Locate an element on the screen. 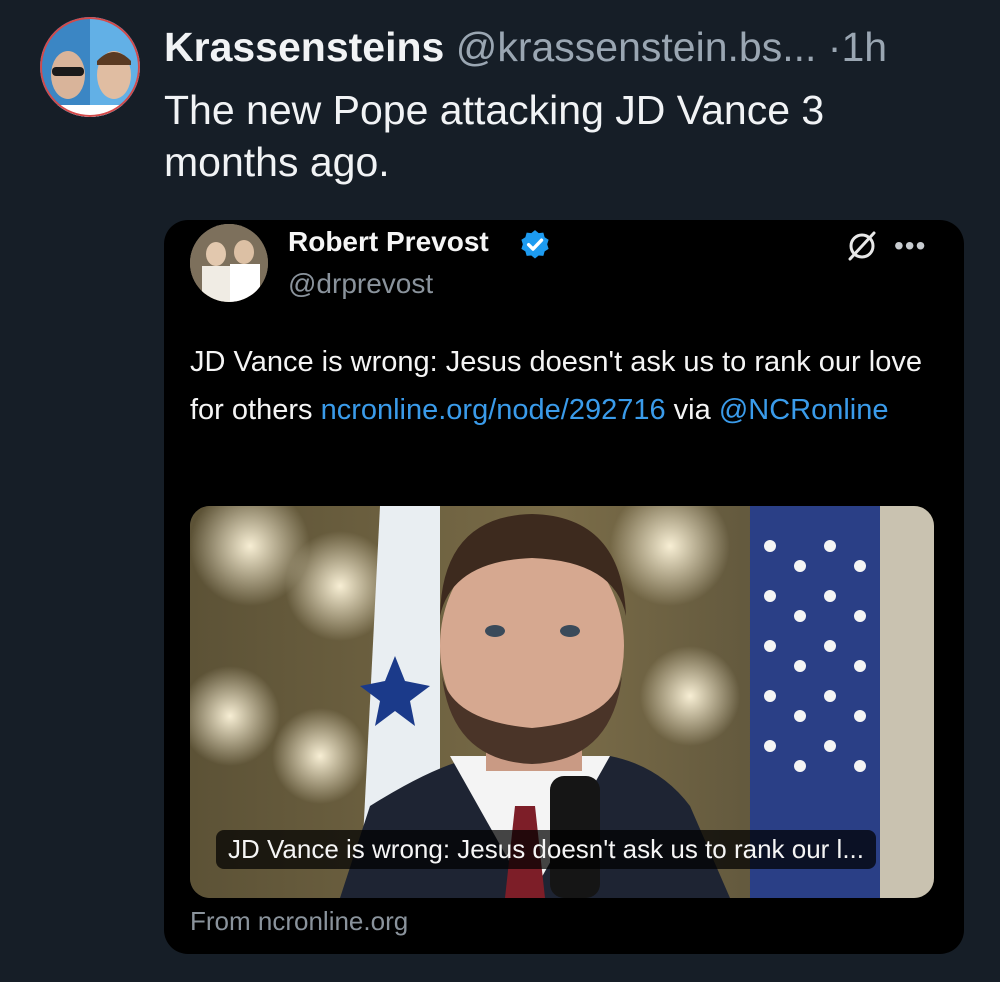 The height and width of the screenshot is (982, 1000). post-header: Krassensteins @krassenstein.bs... ·1h is located at coordinates (525, 47).